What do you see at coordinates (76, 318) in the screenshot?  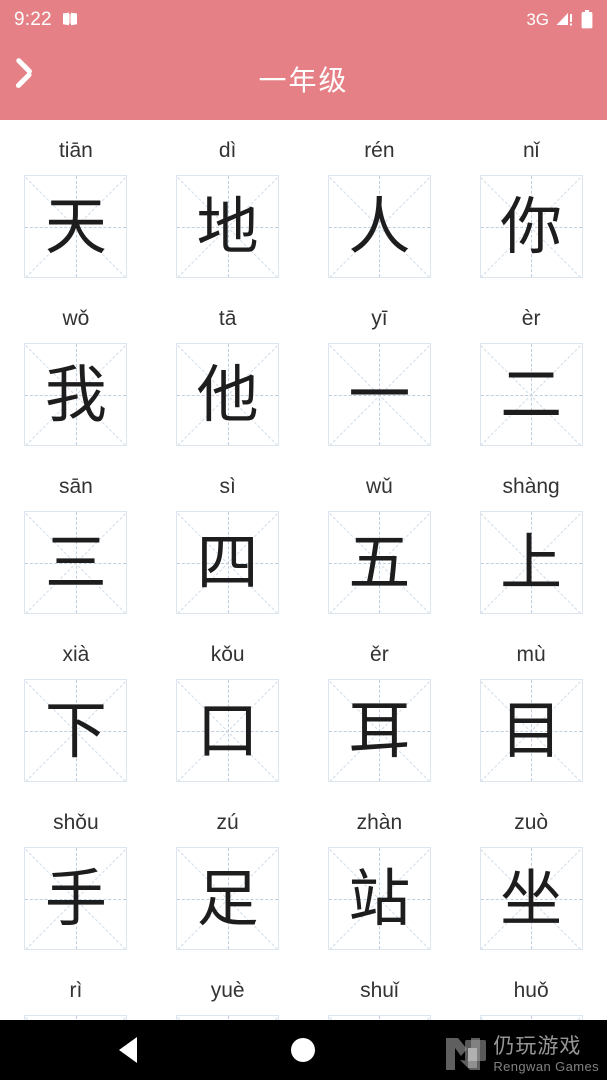 I see `pinyin-label: wǒ` at bounding box center [76, 318].